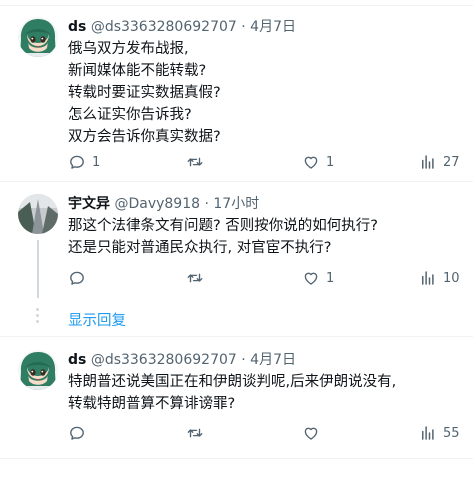 Image resolution: width=473 pixels, height=488 pixels. I want to click on tweet-line: 特朗普还说美国正在和伊朗谈判呢,后来伊朗说没有,, so click(232, 382).